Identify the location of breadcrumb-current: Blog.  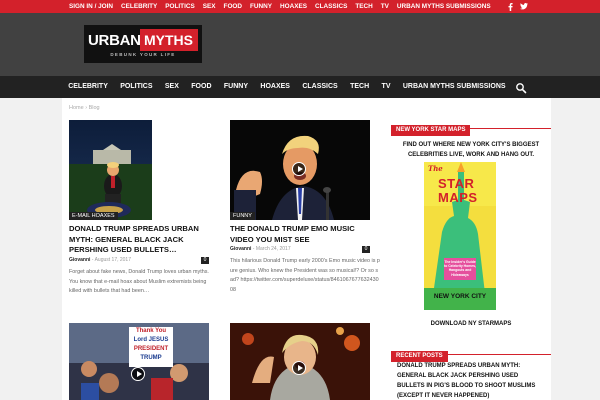
(94, 108).